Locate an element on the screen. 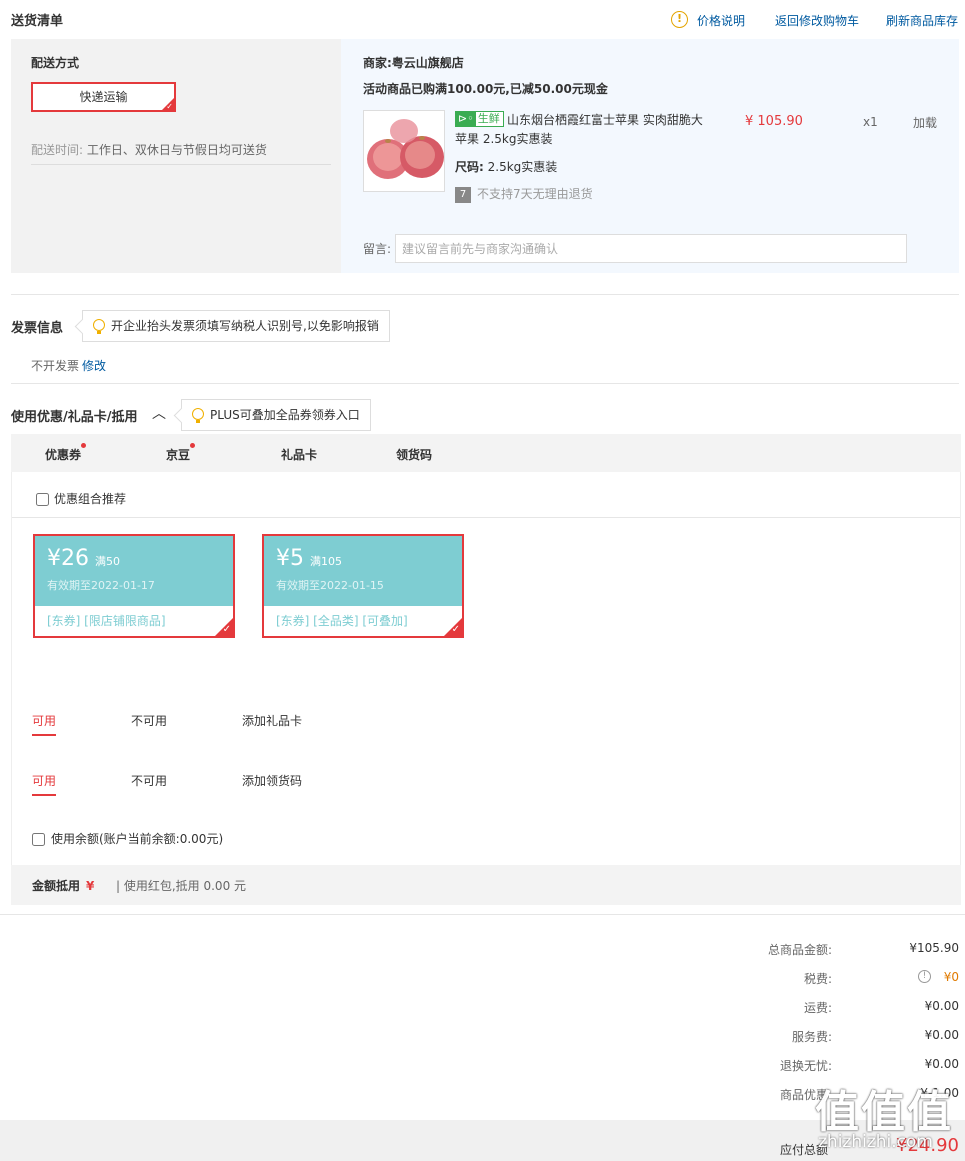 The height and width of the screenshot is (1161, 965). plus-tip: PLUS可叠加全品券领券入口 is located at coordinates (276, 415).